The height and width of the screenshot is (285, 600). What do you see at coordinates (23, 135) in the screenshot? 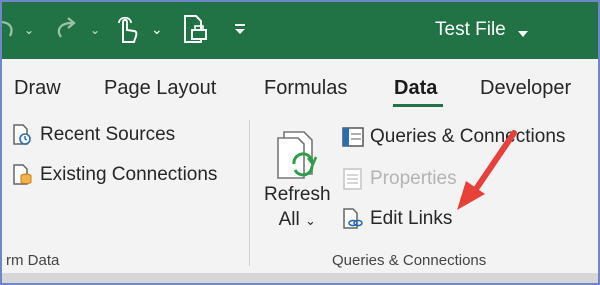
I see `recent-sources-icon` at bounding box center [23, 135].